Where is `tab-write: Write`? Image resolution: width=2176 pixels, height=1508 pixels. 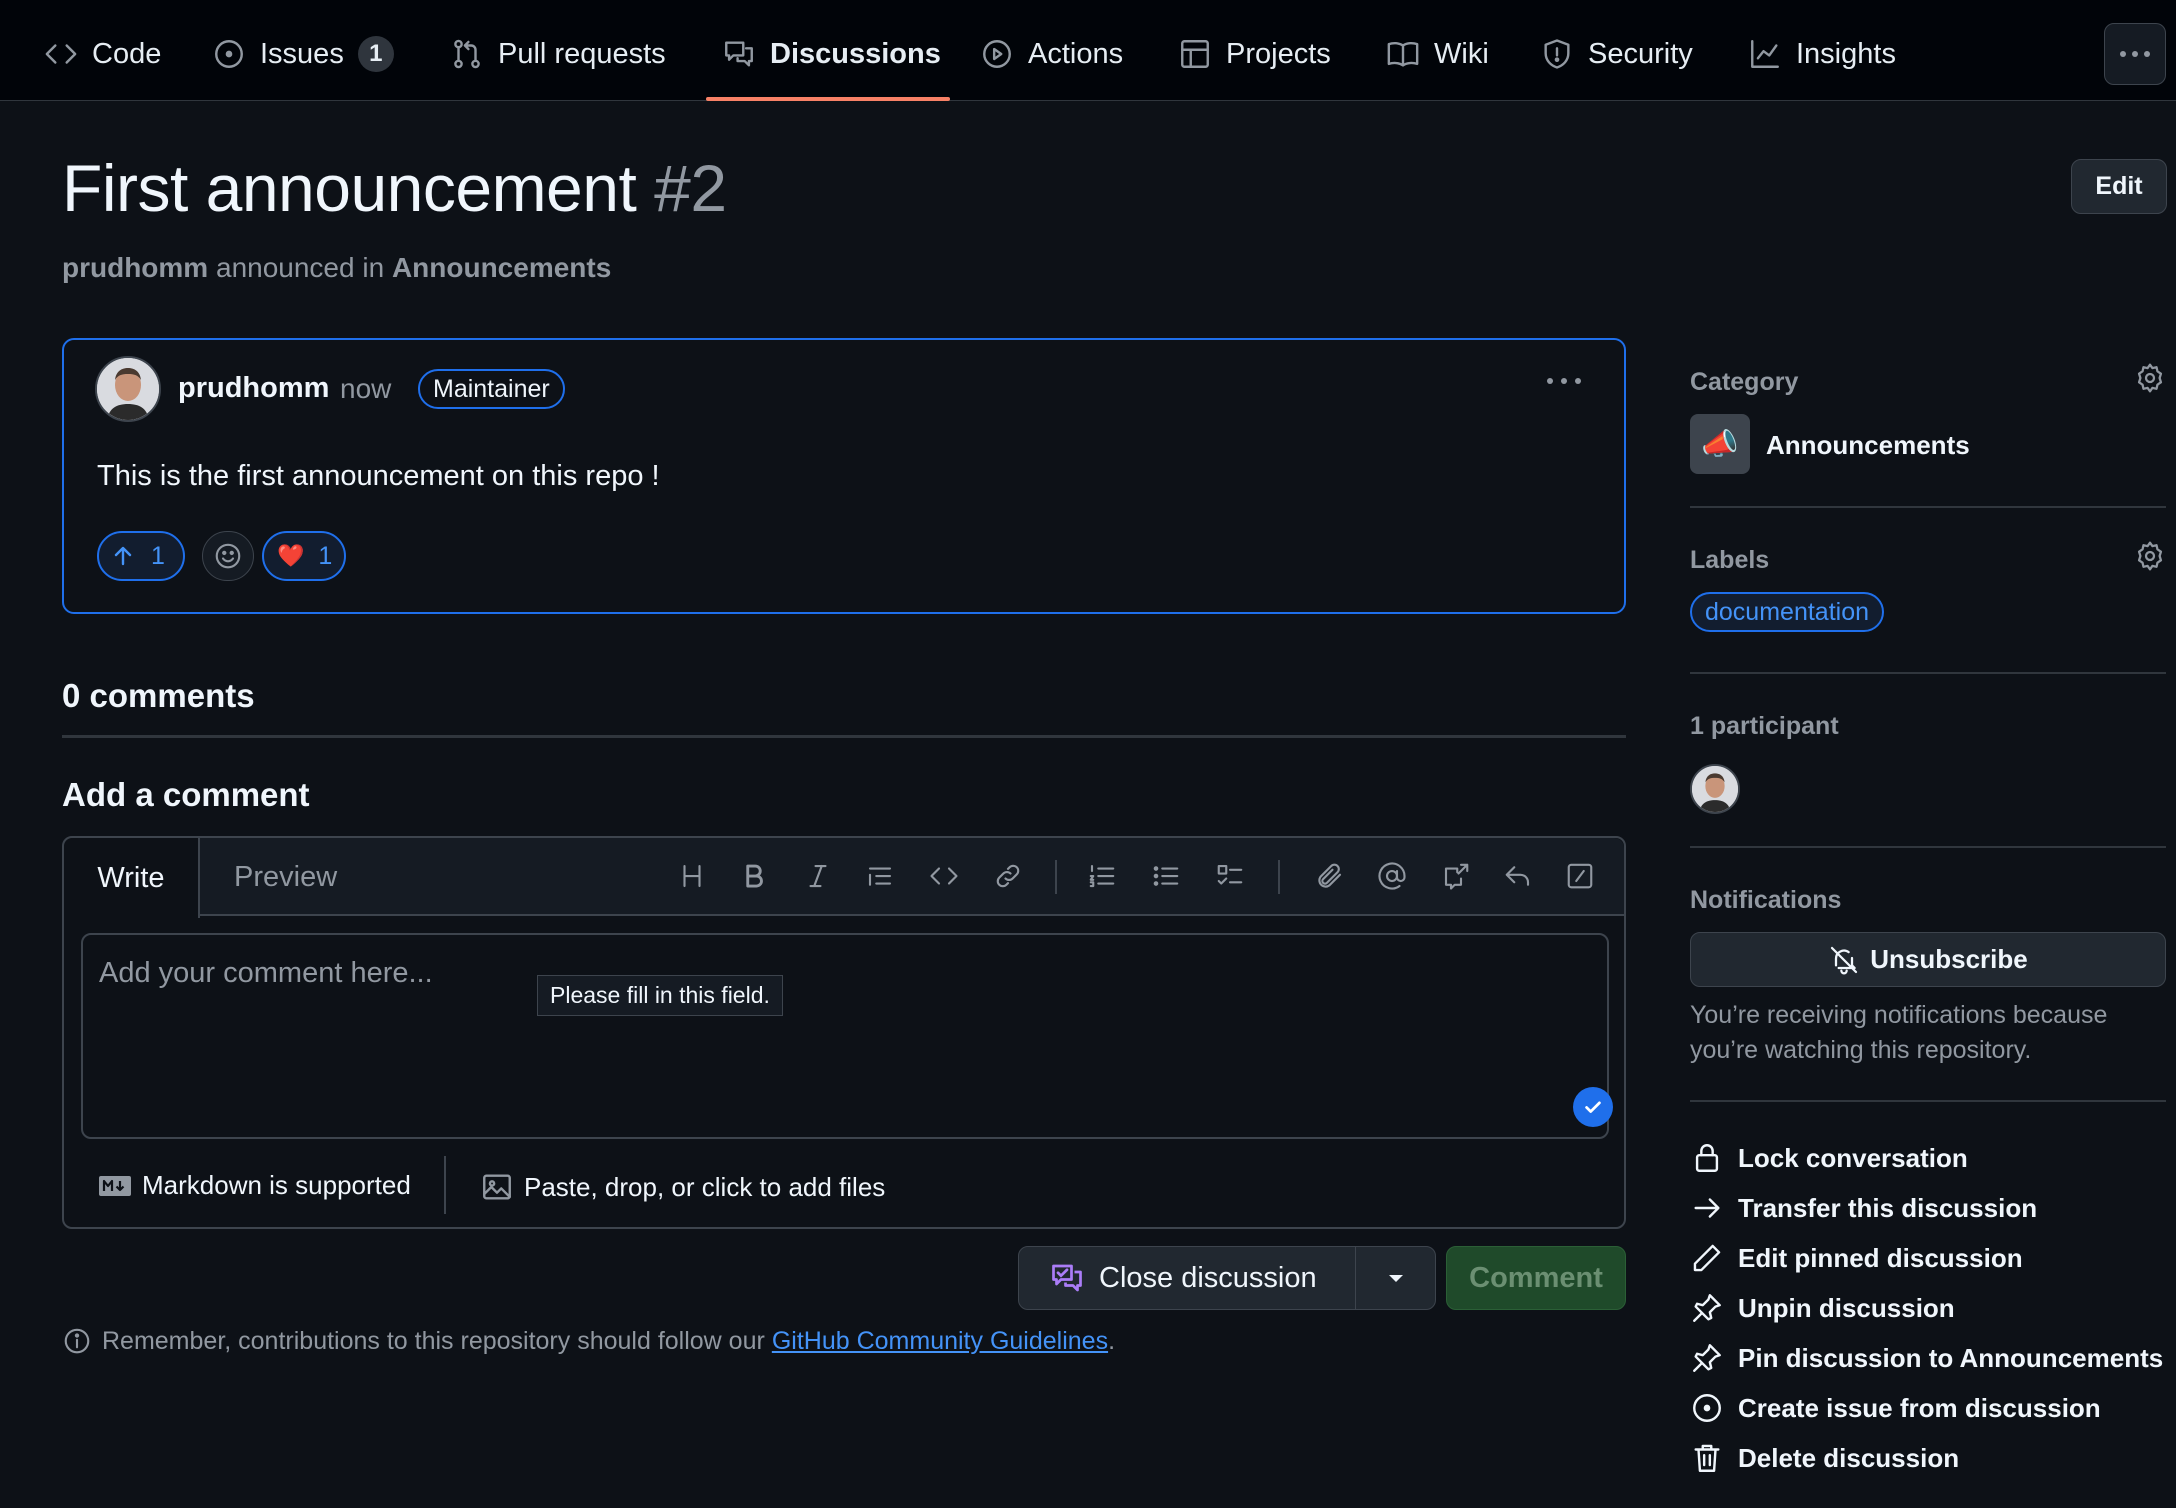
tab-write: Write is located at coordinates (132, 878).